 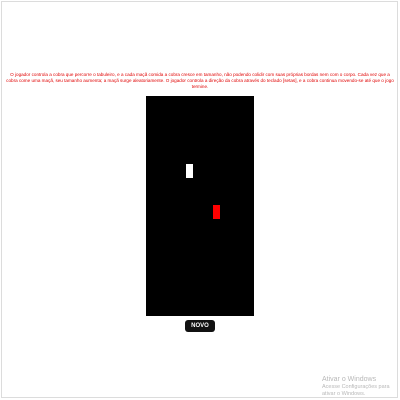 I want to click on watermark-title: Ativar o Windows, so click(x=349, y=379).